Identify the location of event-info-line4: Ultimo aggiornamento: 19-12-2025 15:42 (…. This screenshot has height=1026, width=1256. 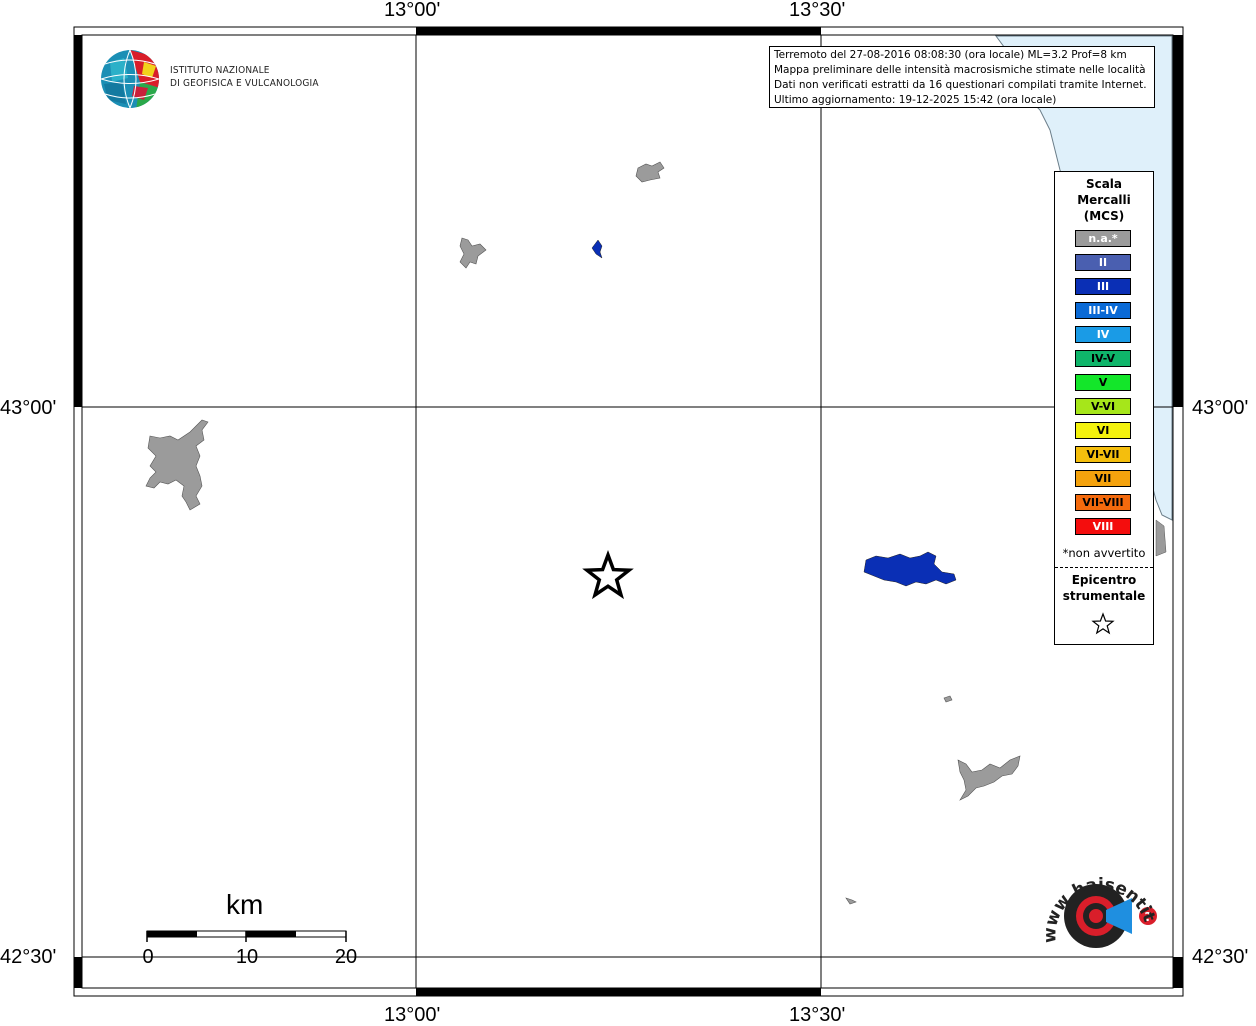
(915, 100).